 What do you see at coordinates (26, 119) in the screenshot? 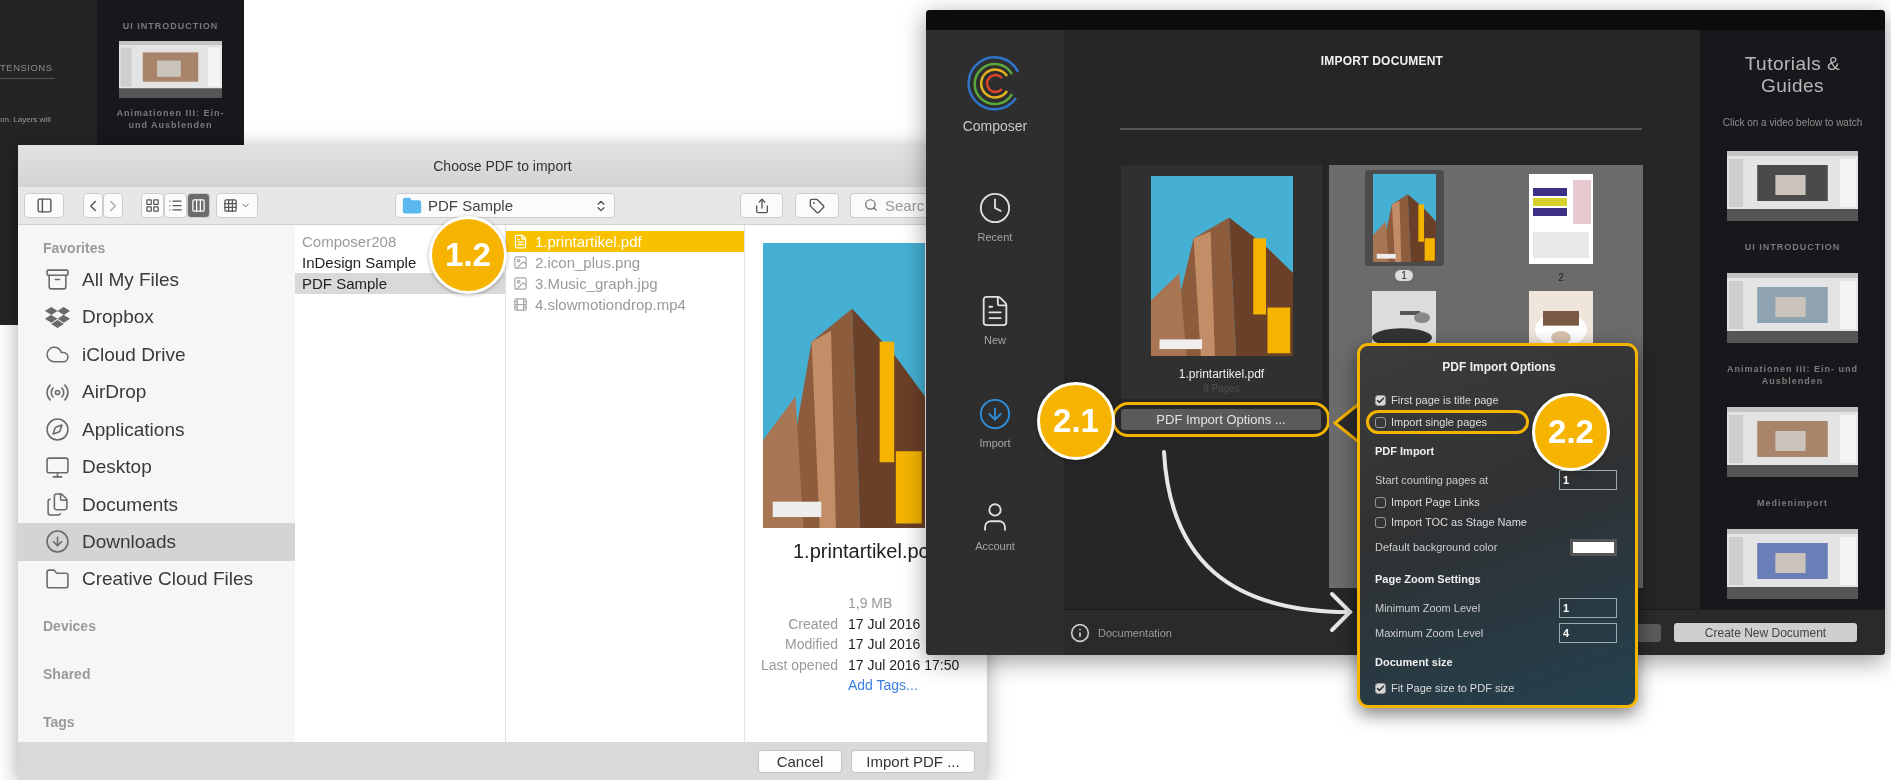
I see `description-text: on. Layers will` at bounding box center [26, 119].